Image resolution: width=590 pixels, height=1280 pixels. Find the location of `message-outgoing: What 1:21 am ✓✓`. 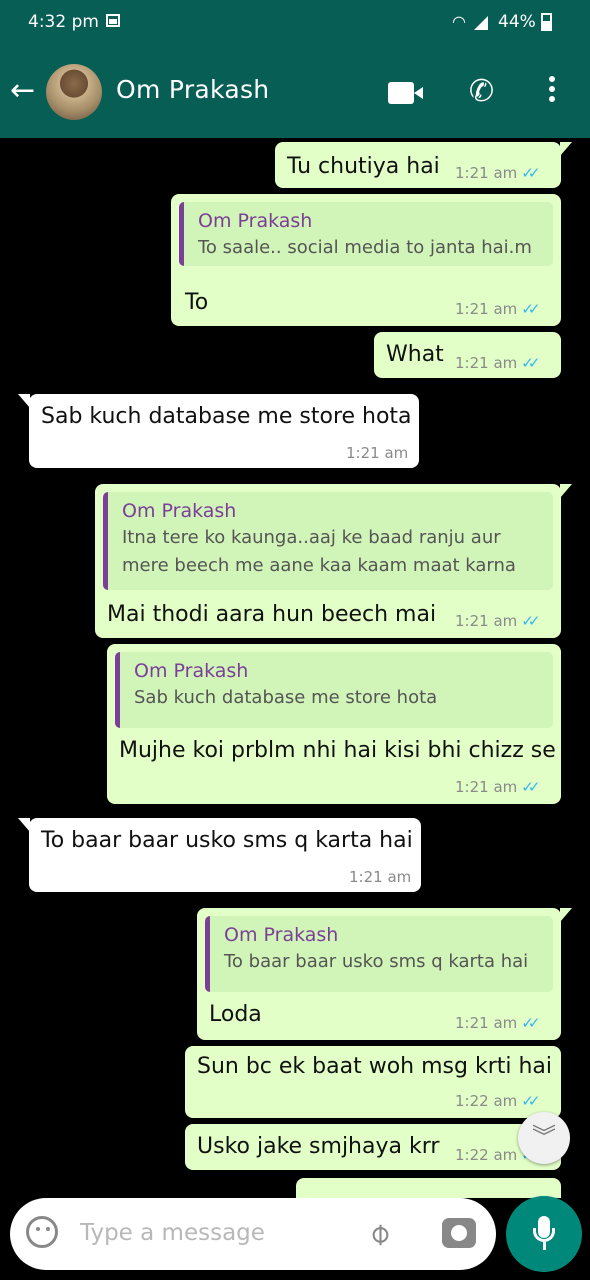

message-outgoing: What 1:21 am ✓✓ is located at coordinates (467, 355).